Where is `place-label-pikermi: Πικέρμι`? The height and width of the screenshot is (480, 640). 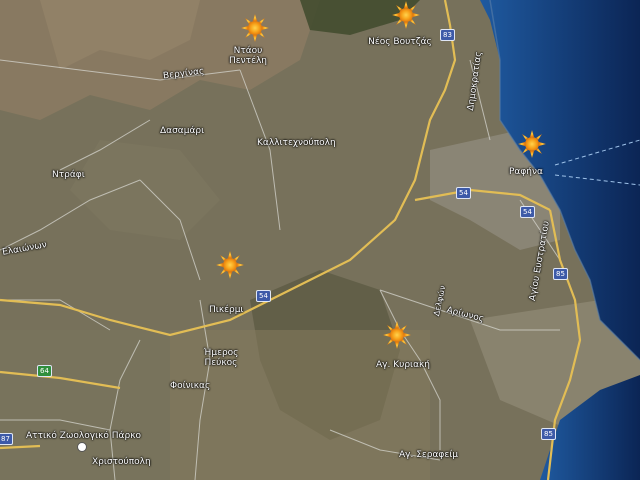
place-label-pikermi: Πικέρμι is located at coordinates (226, 310).